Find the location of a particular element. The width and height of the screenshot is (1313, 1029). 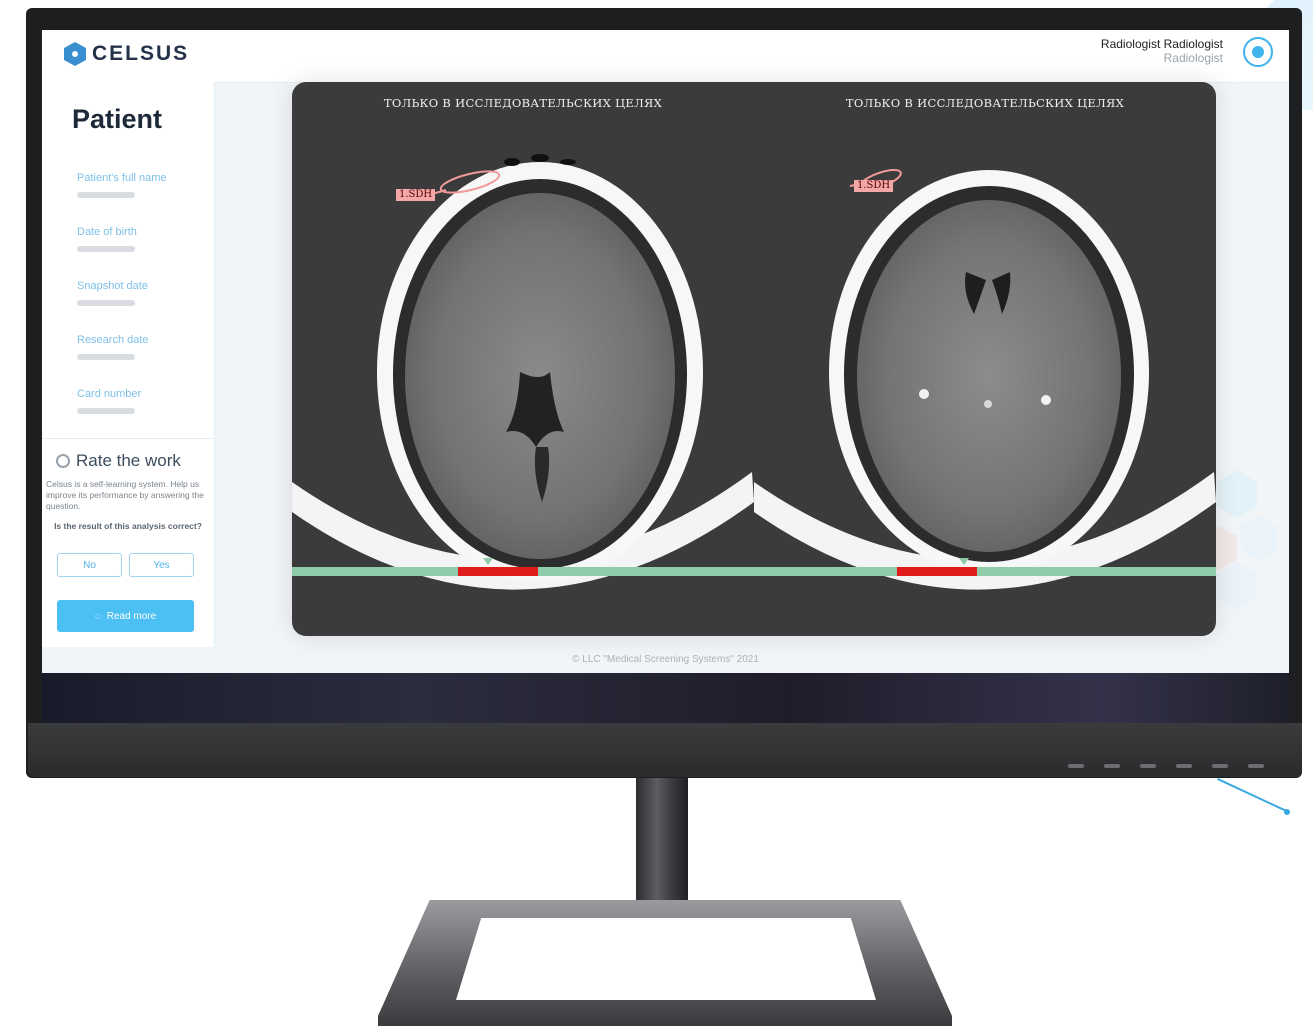

timeline-finding-segment-left is located at coordinates (498, 571).